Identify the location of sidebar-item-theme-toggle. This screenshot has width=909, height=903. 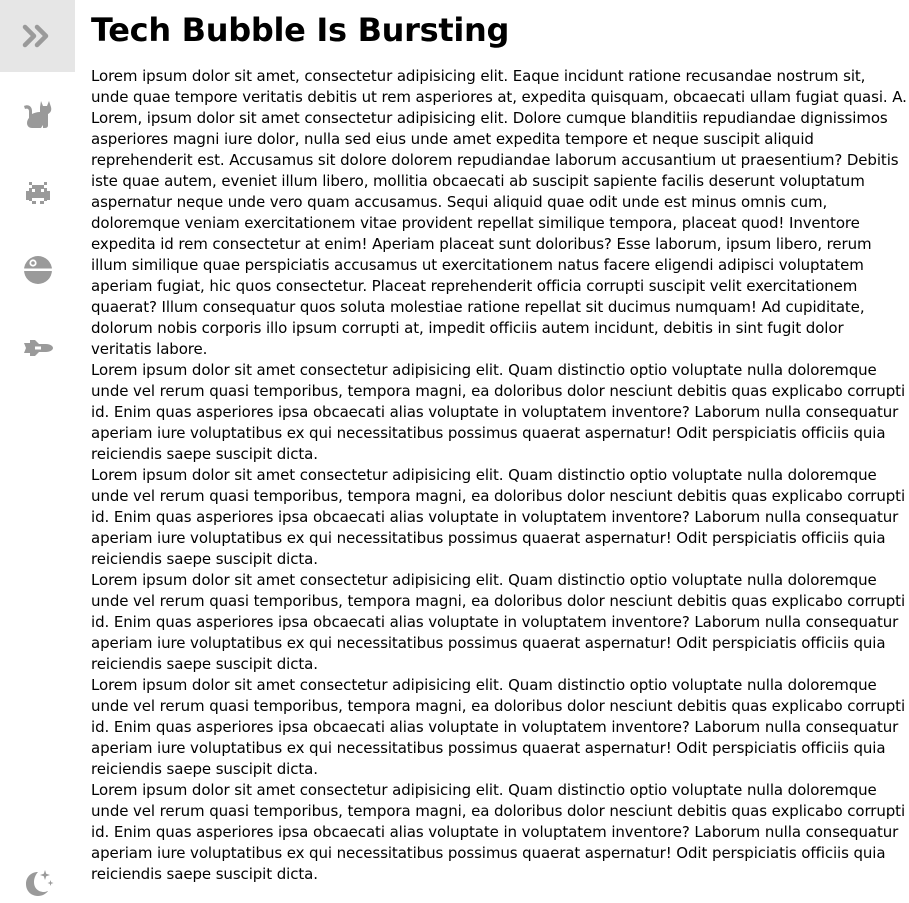
(37, 874).